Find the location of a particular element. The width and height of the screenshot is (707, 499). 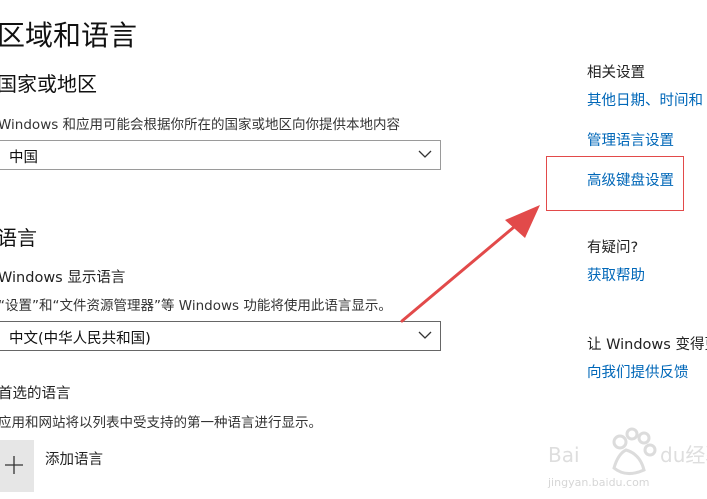

watermark-brand-text: du经验 is located at coordinates (683, 455).